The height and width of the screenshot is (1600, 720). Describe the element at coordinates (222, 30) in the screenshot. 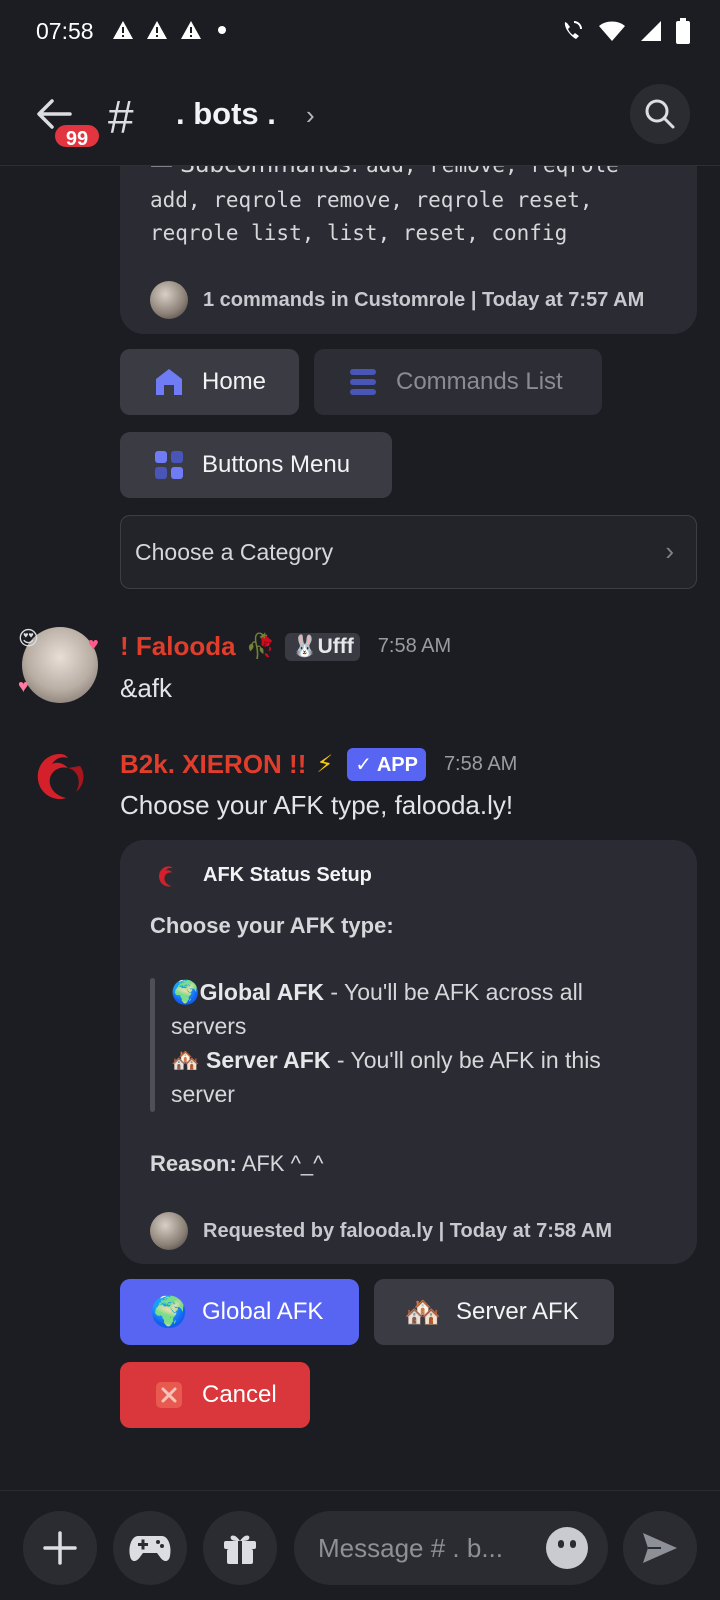

I see `notification-dot-icon` at that location.